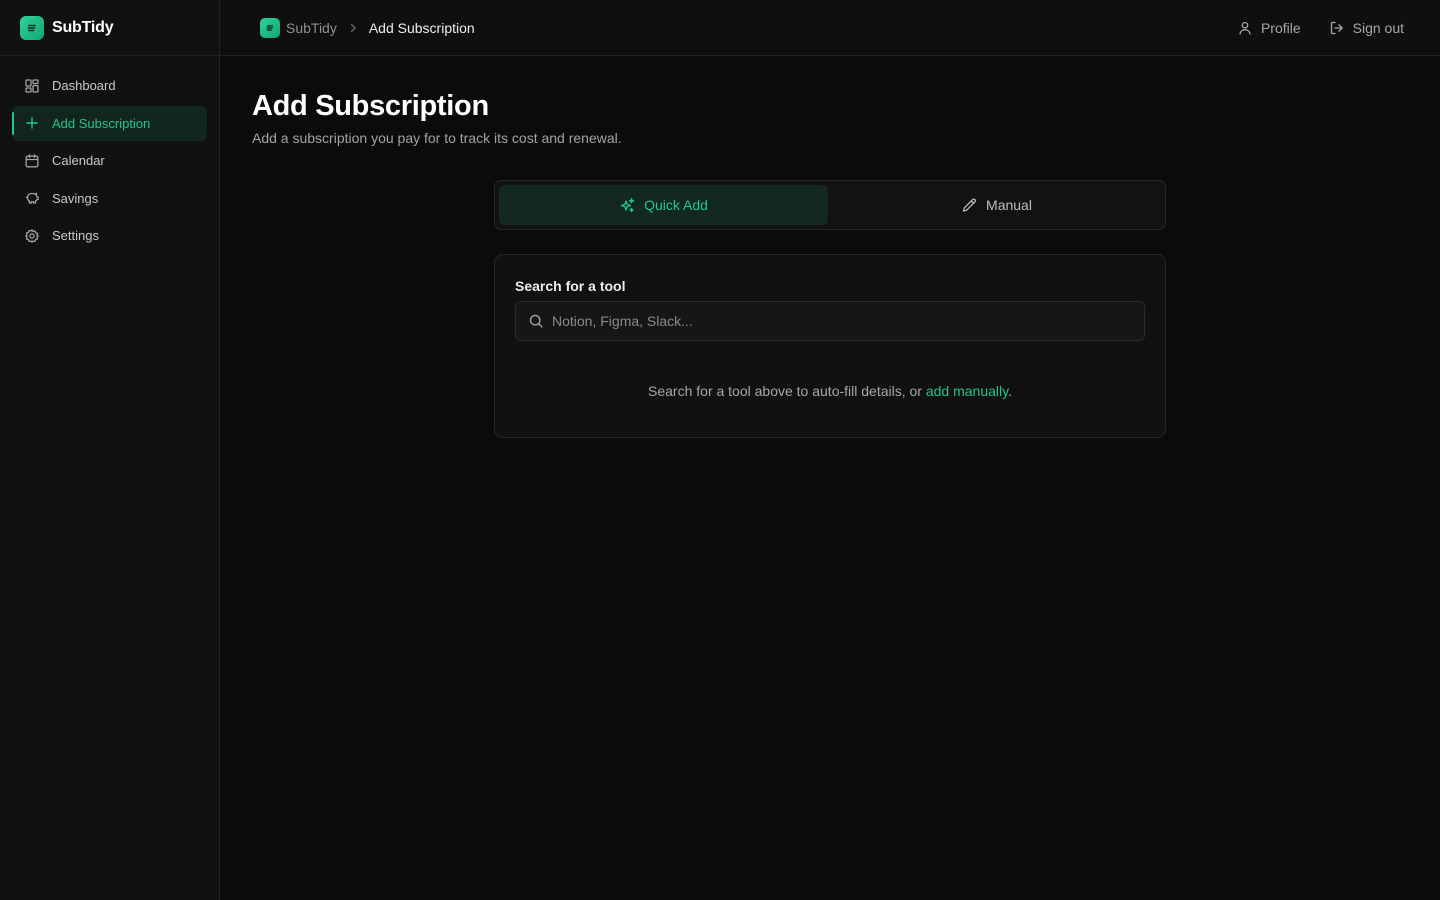 Image resolution: width=1440 pixels, height=900 pixels. What do you see at coordinates (101, 123) in the screenshot?
I see `sidebar-item-label: Add Subscription` at bounding box center [101, 123].